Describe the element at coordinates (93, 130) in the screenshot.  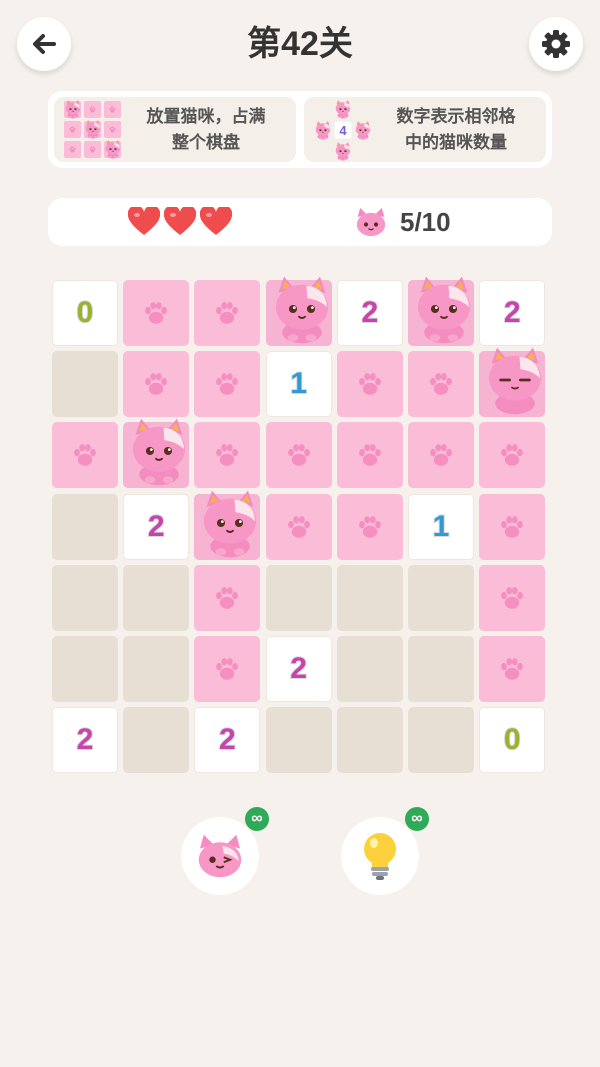
I see `fill-board-illustration` at that location.